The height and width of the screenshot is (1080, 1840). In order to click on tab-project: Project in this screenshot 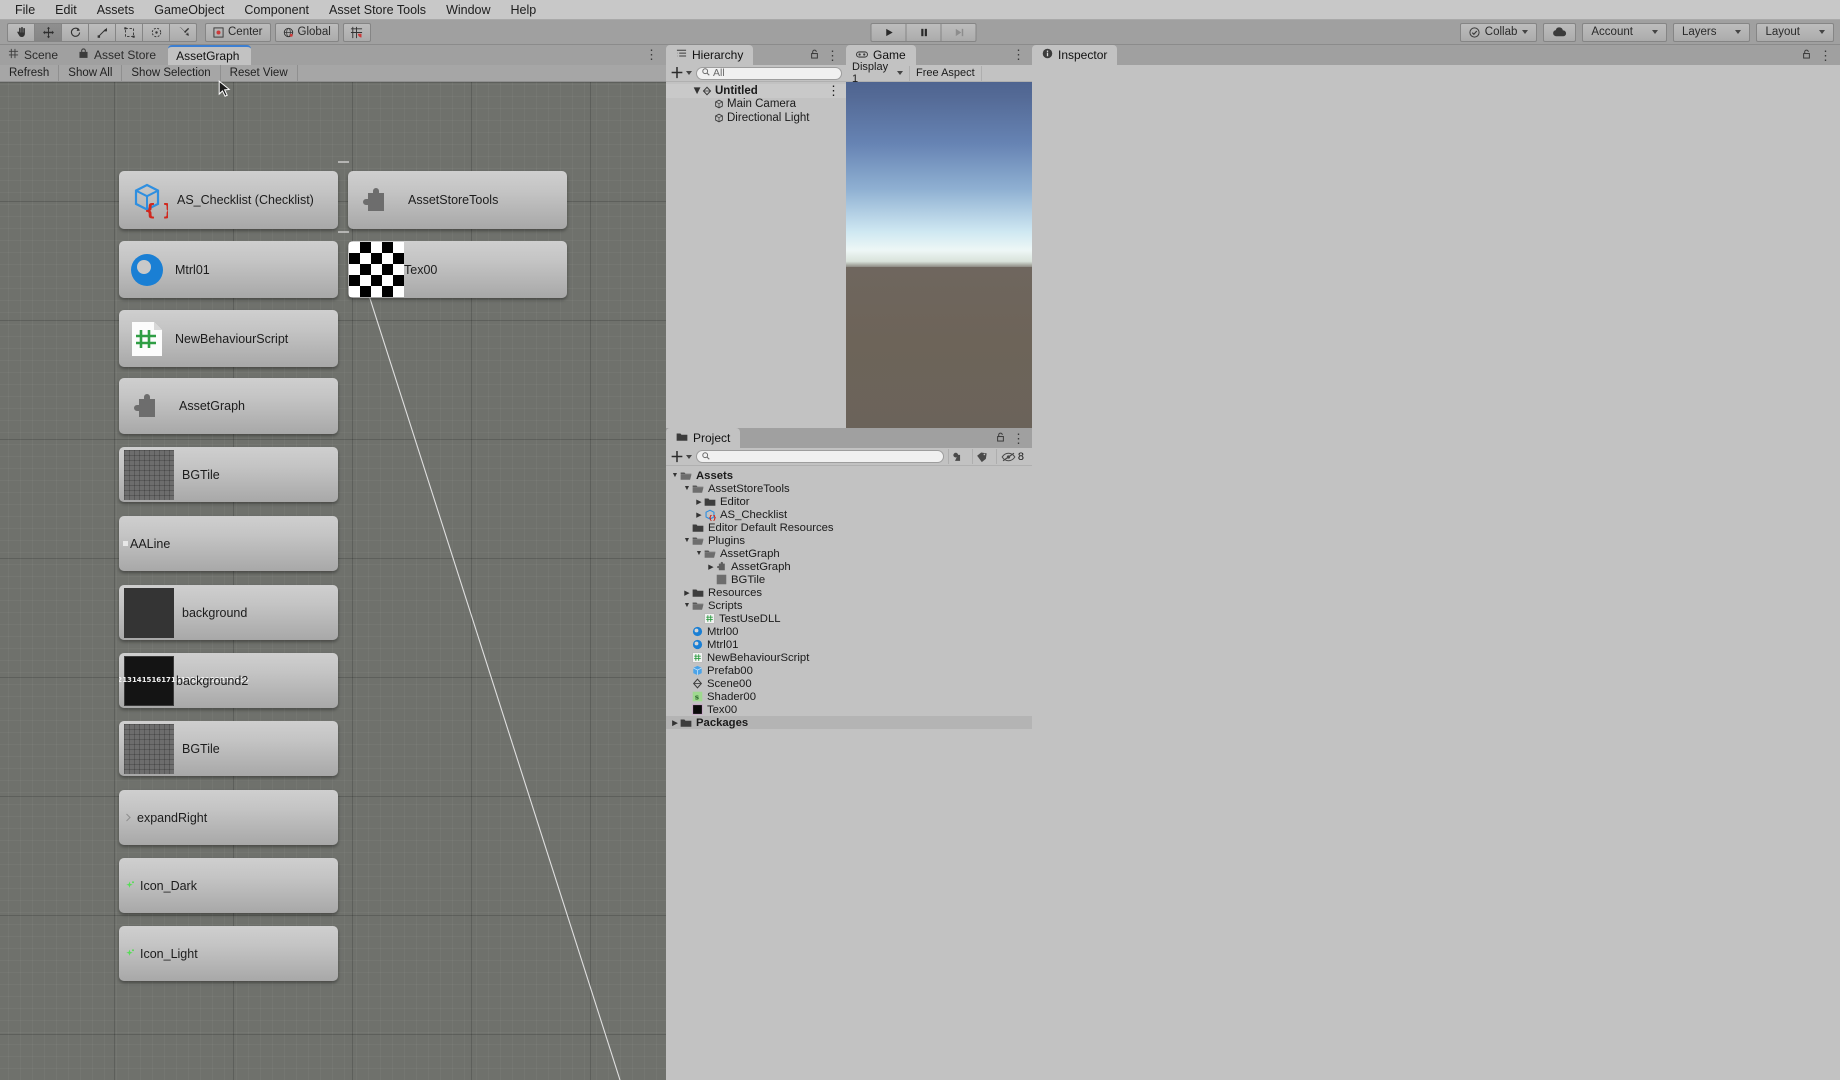, I will do `click(703, 438)`.